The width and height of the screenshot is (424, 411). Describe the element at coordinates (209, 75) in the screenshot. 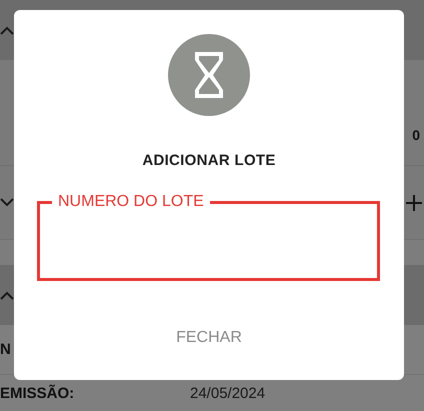

I see `hourglass-icon` at that location.